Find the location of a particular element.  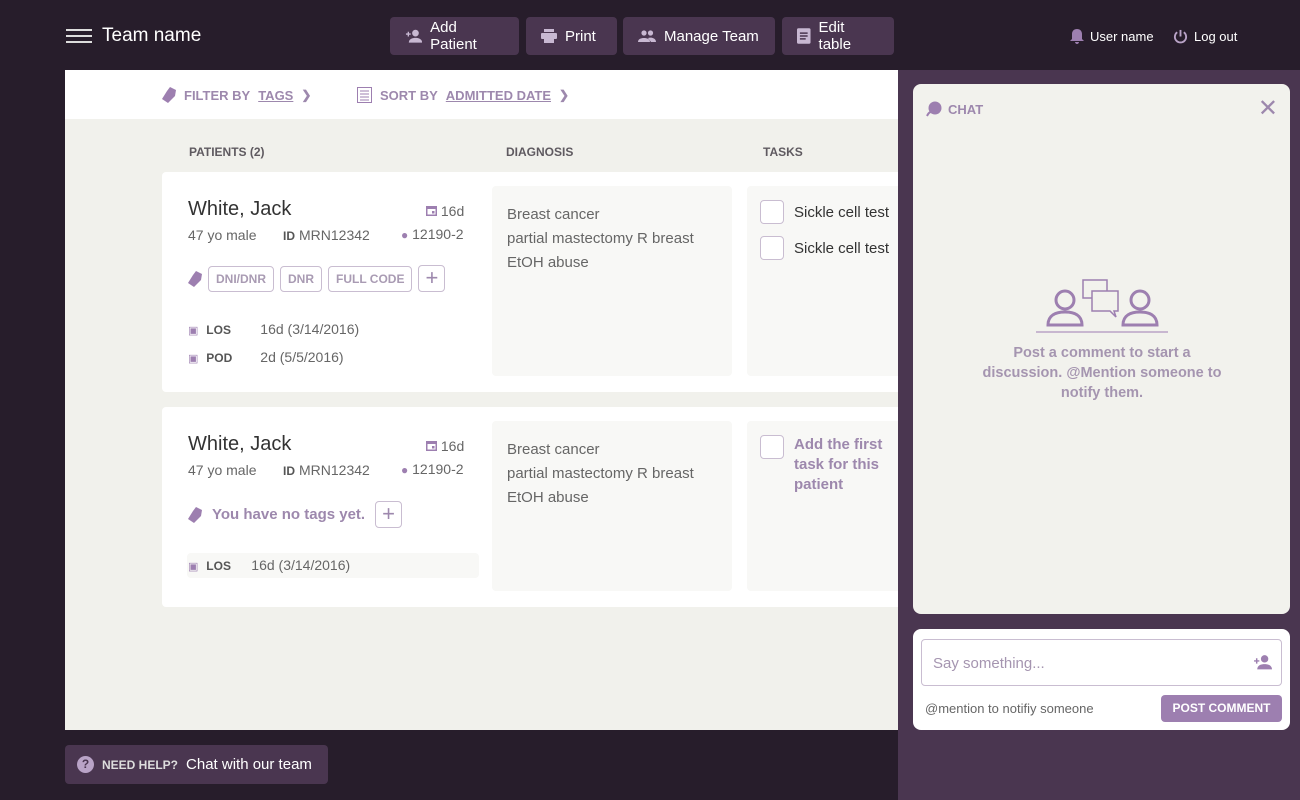

list-icon is located at coordinates (364, 95).